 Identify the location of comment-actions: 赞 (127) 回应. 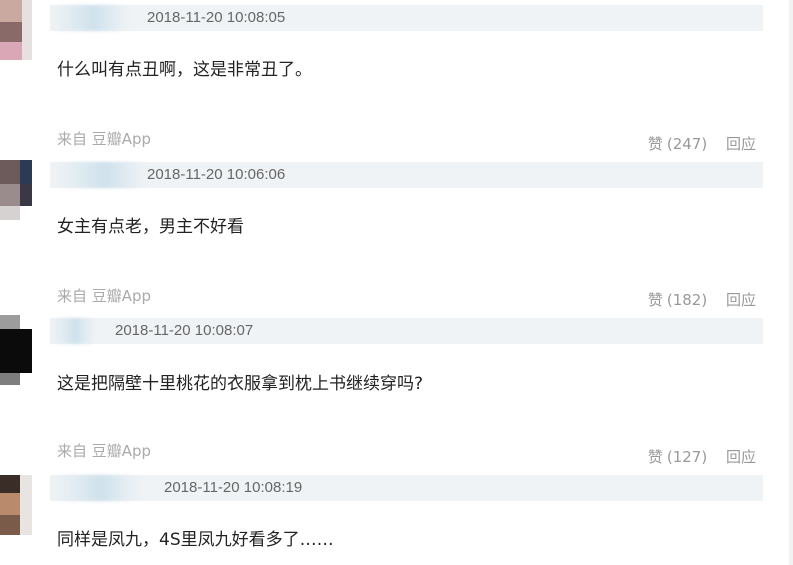
(702, 456).